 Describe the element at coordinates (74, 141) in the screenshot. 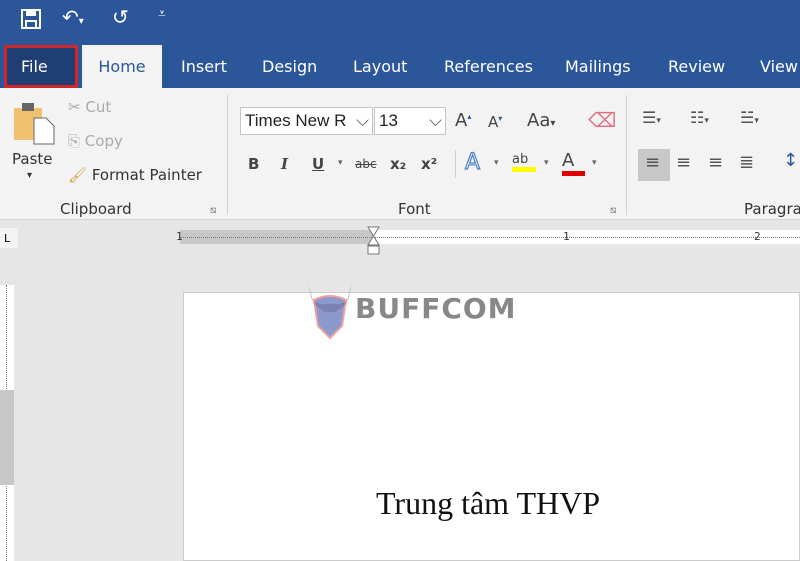

I see `copy-icon: ⎘` at that location.